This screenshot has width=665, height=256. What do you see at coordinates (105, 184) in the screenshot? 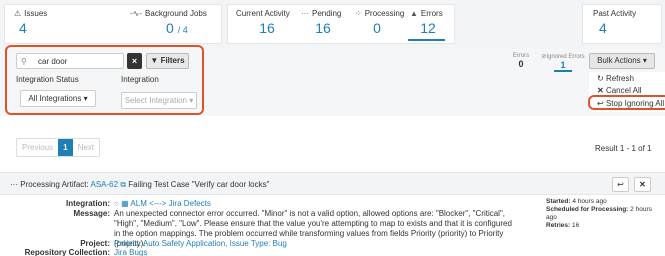
I see `artifact-link: ASA-62` at bounding box center [105, 184].